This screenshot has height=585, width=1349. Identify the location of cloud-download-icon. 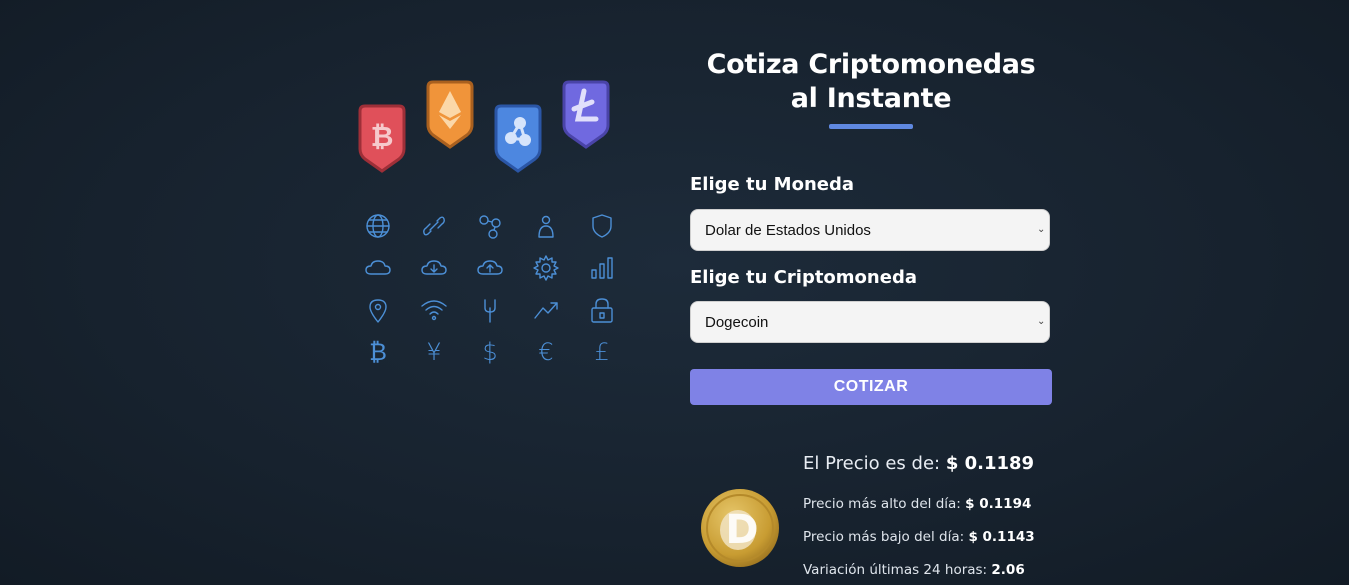
(434, 268).